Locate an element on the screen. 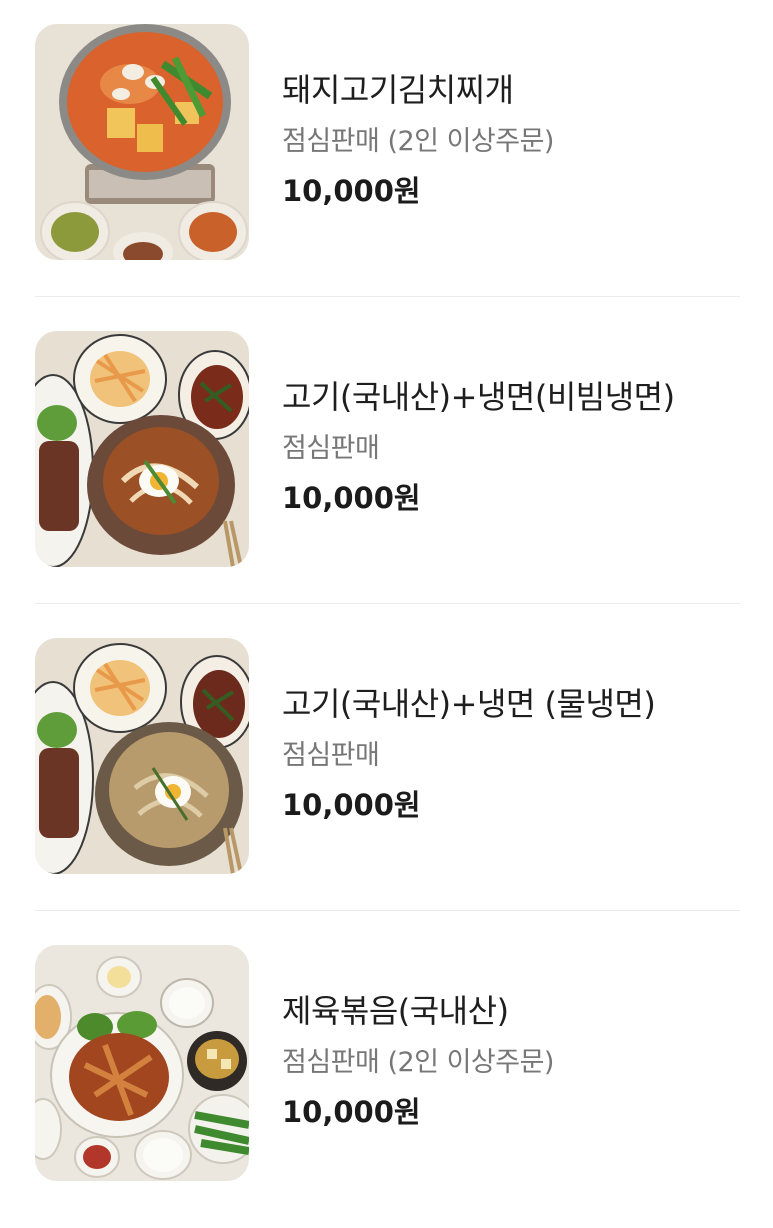 The height and width of the screenshot is (1228, 773). menu-item-info: 고기(국내산)+냉면 (물냉면) 점심판매 10,000원 is located at coordinates (517, 753).